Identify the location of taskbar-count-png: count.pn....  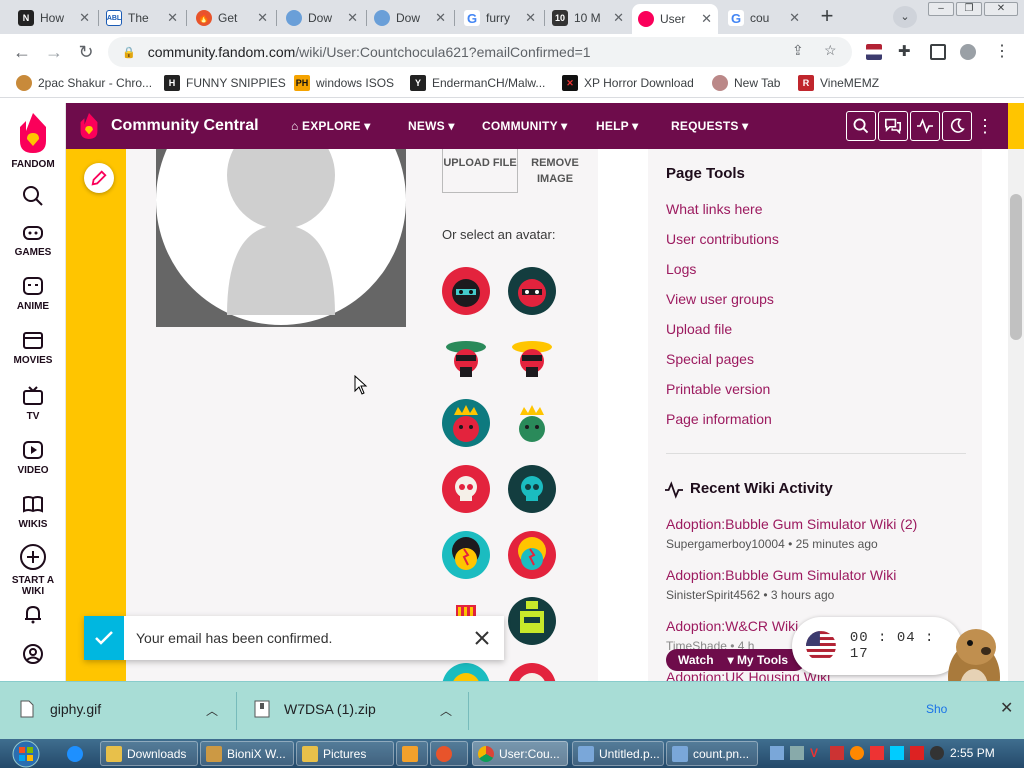
(712, 753).